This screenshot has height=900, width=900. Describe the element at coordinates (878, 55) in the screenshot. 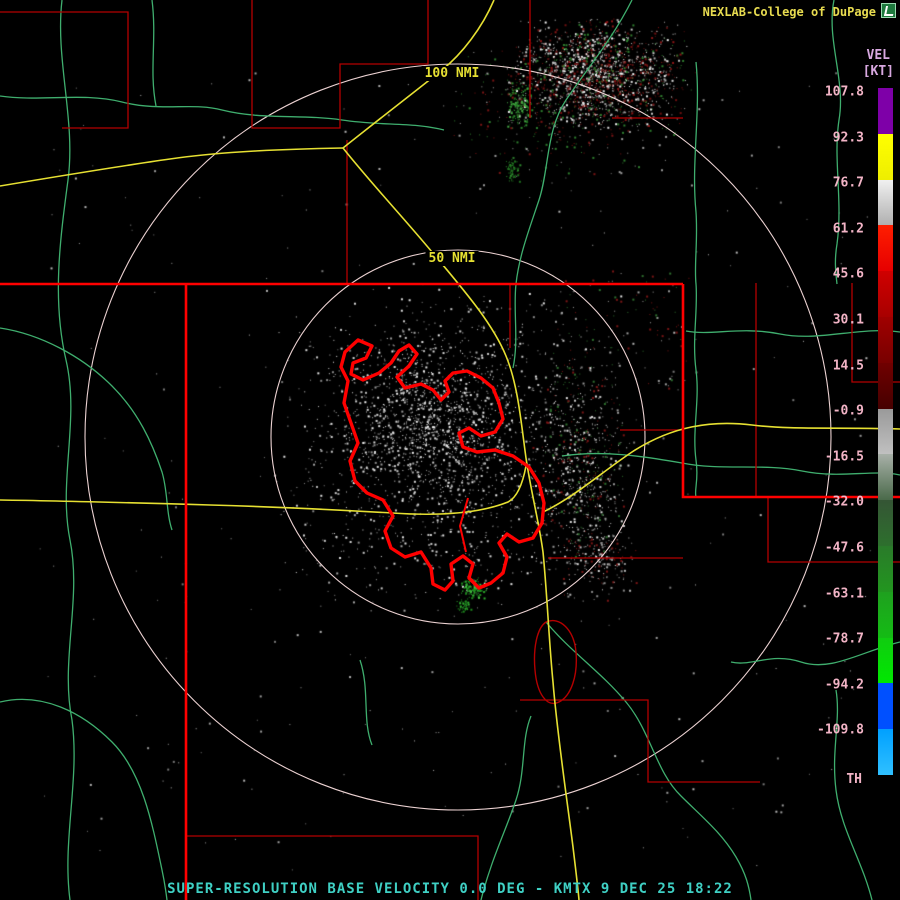

I see `colorbar-title: VEL` at that location.